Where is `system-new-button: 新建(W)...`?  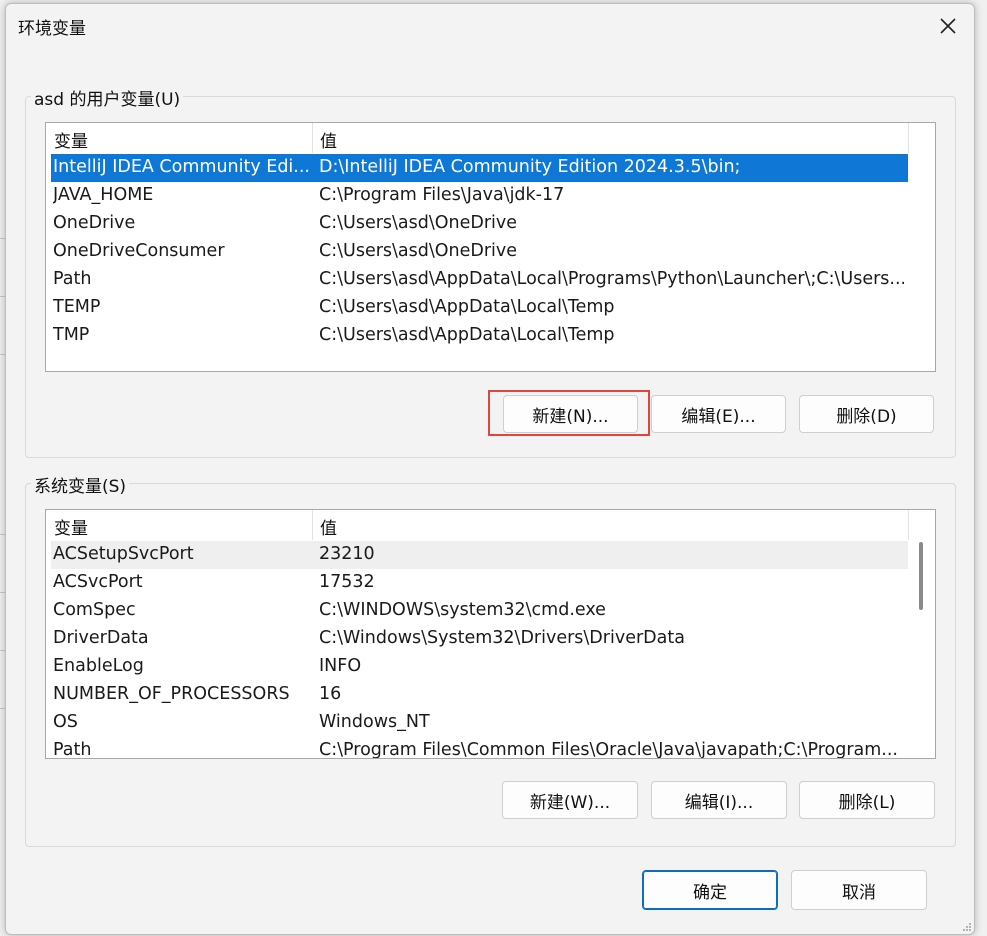
system-new-button: 新建(W)... is located at coordinates (570, 800).